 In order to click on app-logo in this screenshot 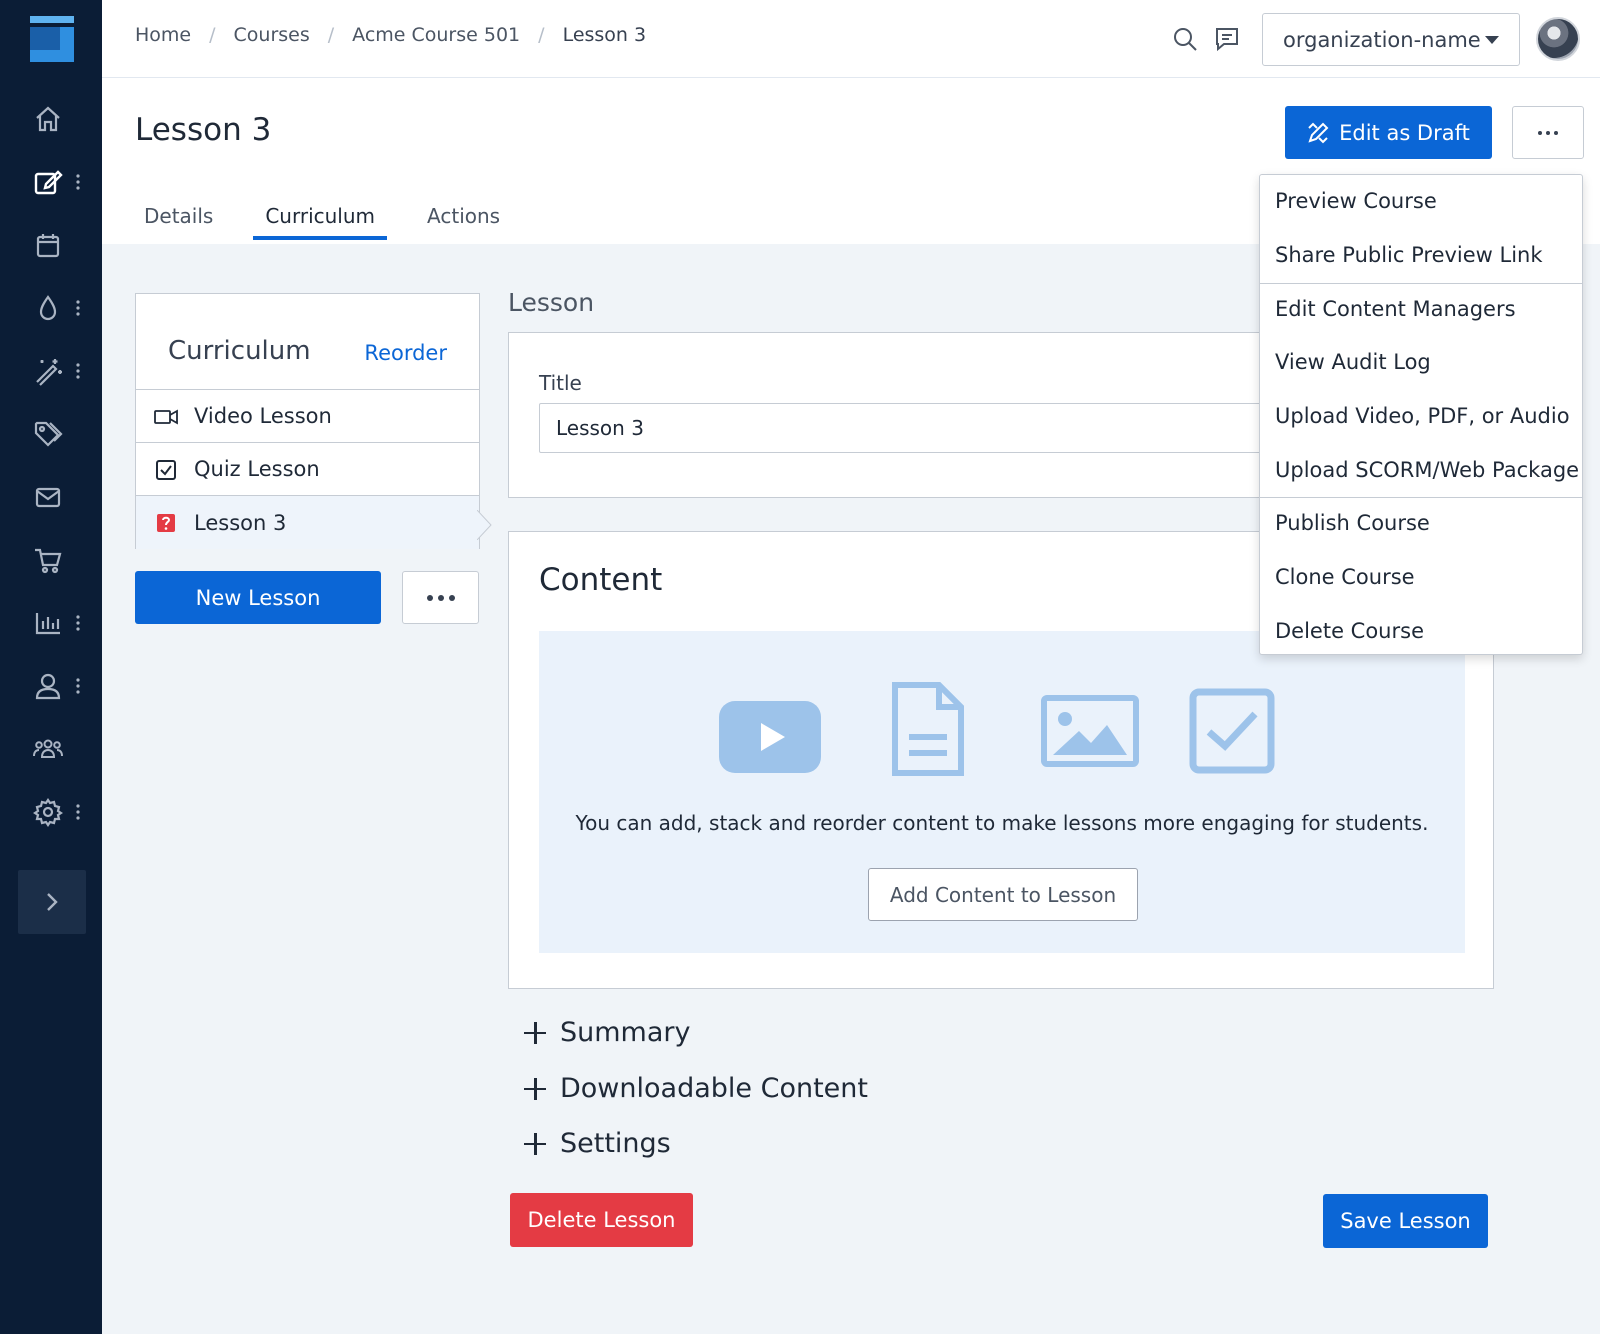, I will do `click(52, 39)`.